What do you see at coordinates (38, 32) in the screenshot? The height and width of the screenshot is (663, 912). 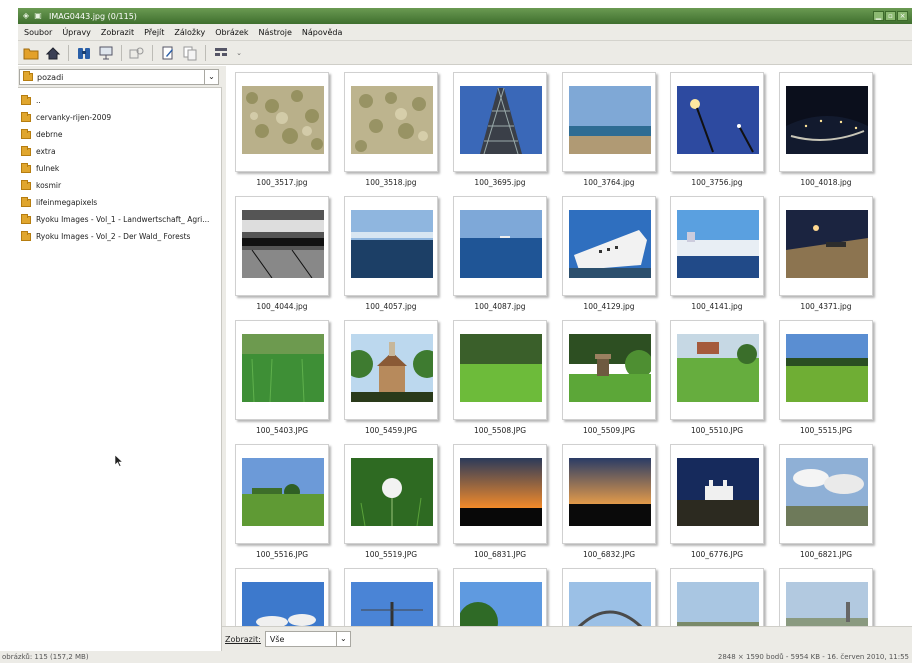 I see `menu-soubor: Soubor` at bounding box center [38, 32].